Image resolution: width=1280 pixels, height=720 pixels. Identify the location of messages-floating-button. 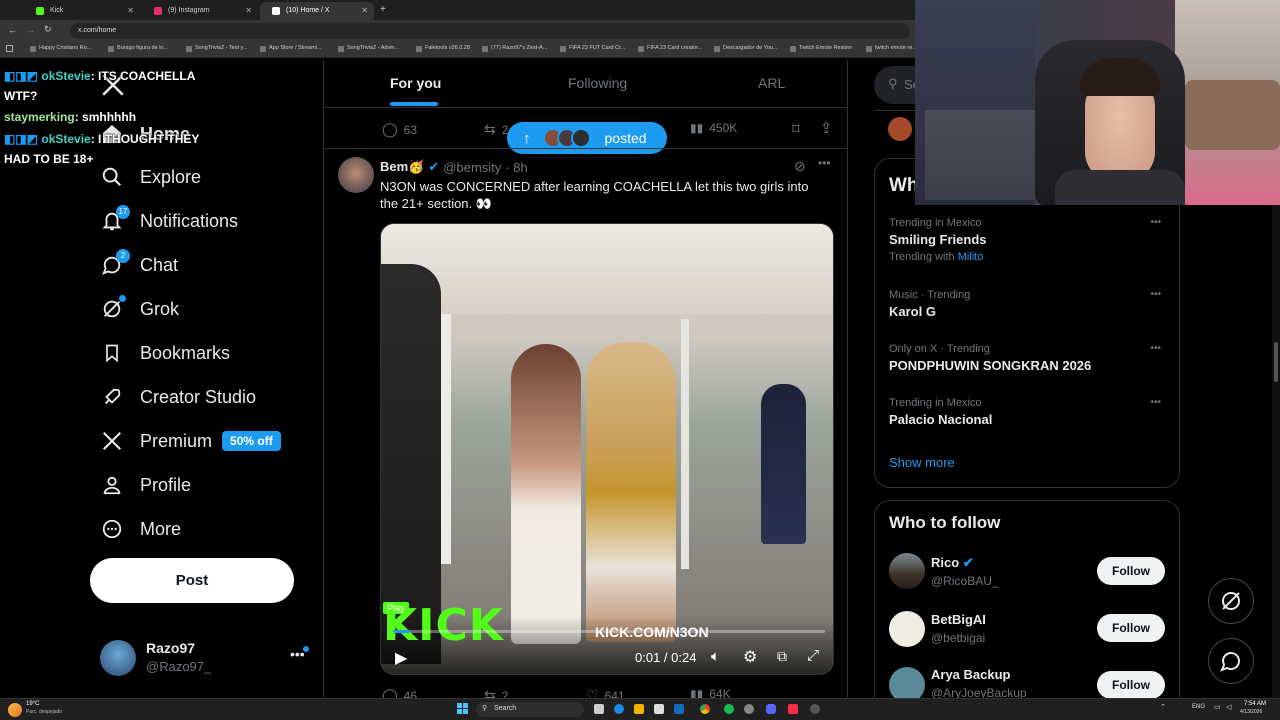
(1231, 661).